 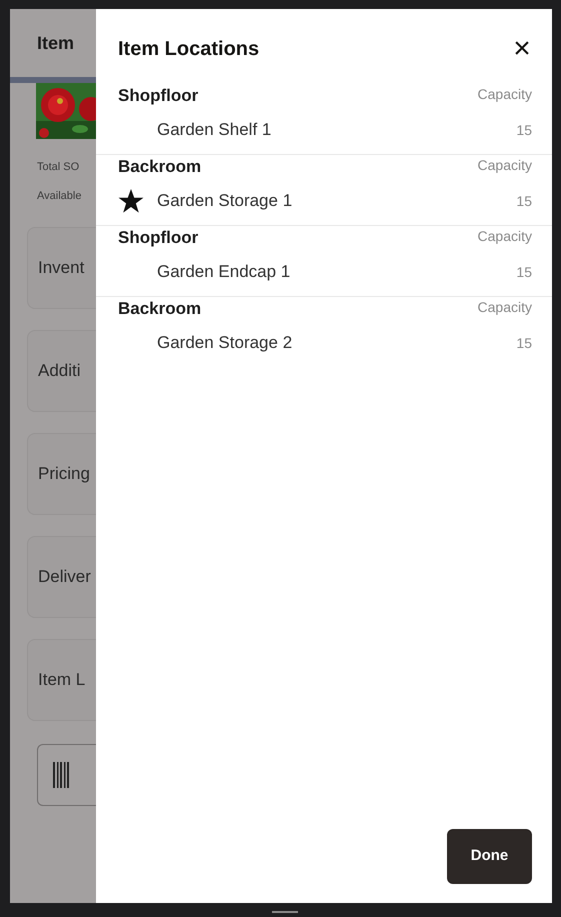 I want to click on done-button: Done, so click(x=489, y=856).